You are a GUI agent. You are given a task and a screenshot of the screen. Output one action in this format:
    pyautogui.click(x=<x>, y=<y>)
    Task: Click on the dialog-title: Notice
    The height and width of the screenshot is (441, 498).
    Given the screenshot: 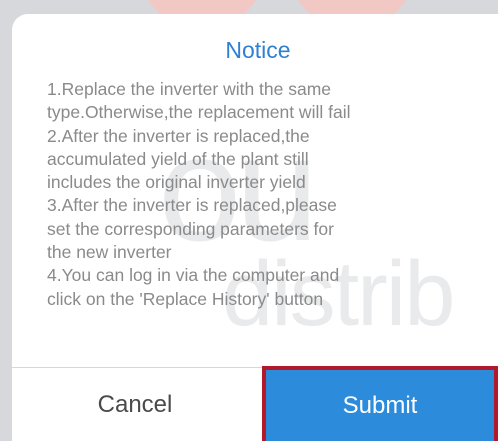 What is the action you would take?
    pyautogui.click(x=258, y=50)
    